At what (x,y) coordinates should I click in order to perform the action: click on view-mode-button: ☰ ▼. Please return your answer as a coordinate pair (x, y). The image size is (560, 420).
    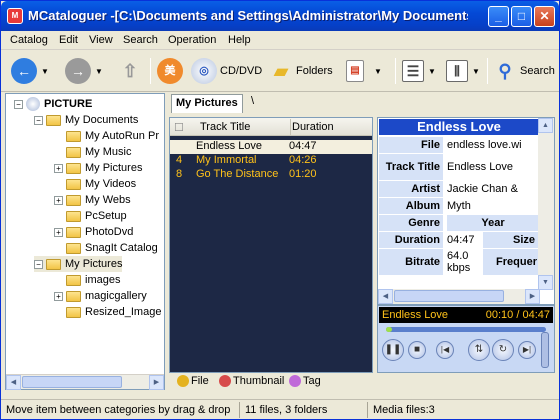
    Looking at the image, I should click on (419, 71).